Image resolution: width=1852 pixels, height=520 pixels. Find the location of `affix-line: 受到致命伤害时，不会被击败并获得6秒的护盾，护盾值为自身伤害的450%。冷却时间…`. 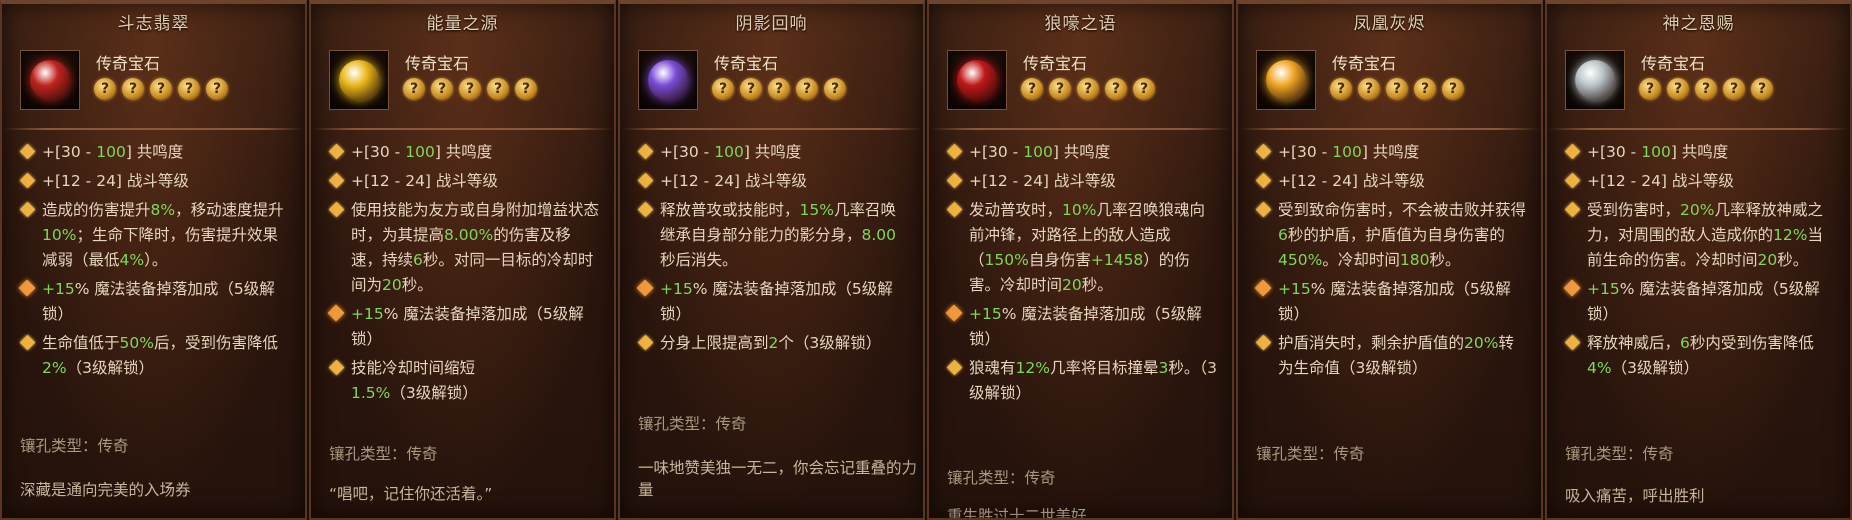

affix-line: 受到致命伤害时，不会被击败并获得6秒的护盾，护盾值为自身伤害的450%。冷却时间… is located at coordinates (1391, 235).